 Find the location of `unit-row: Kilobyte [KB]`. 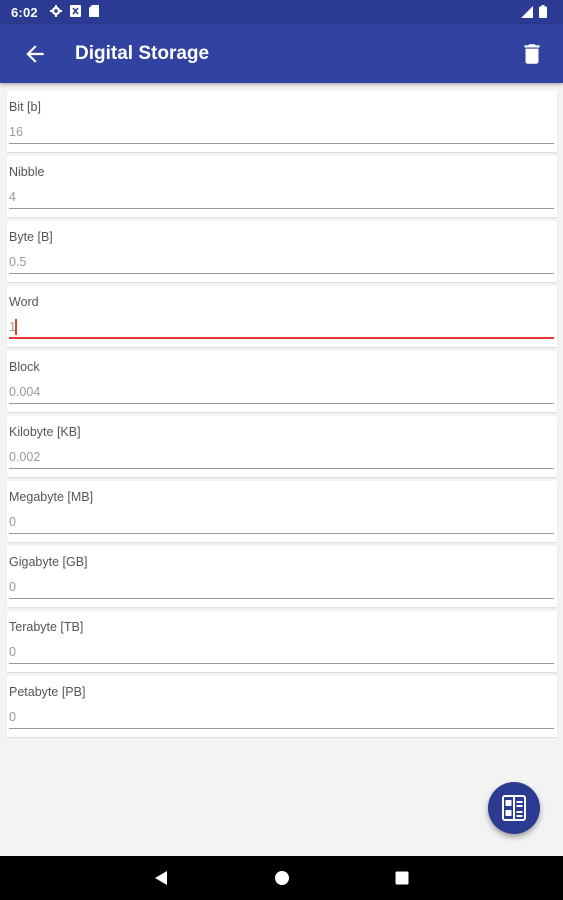

unit-row: Kilobyte [KB] is located at coordinates (282, 446).